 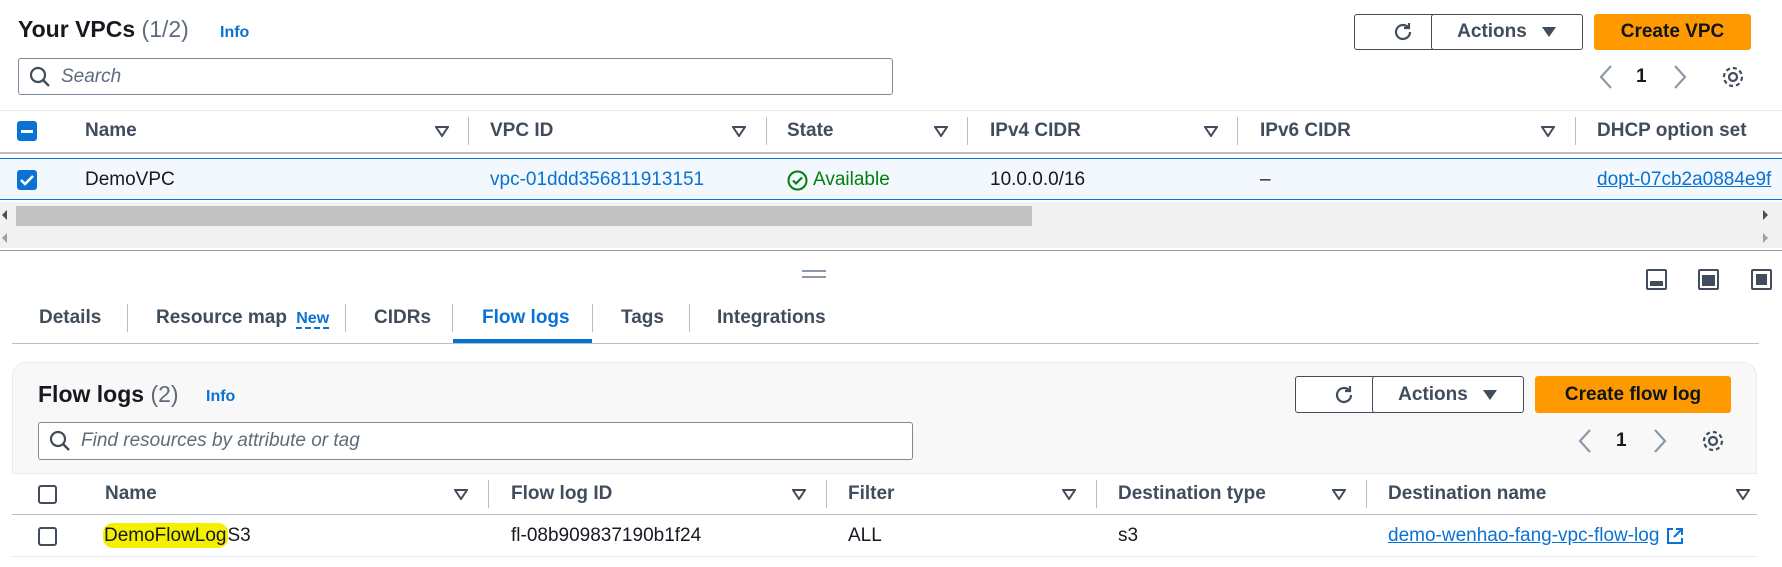 I want to click on vpc-state: Available, so click(x=838, y=180).